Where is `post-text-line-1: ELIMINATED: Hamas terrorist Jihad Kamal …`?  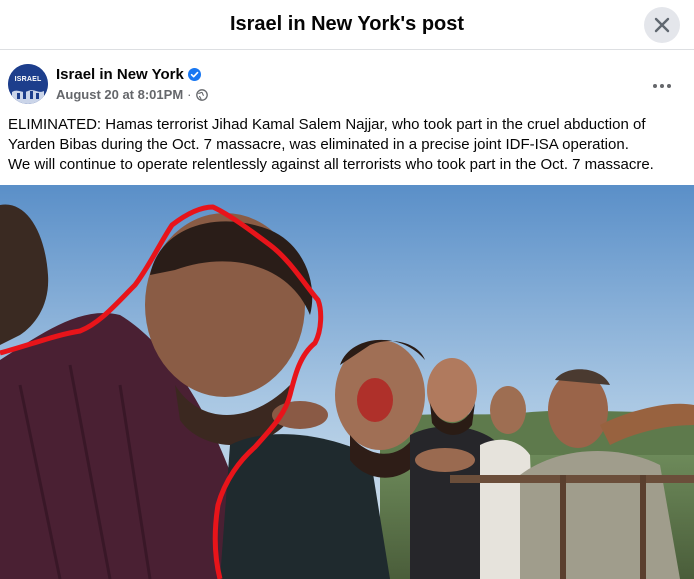 post-text-line-1: ELIMINATED: Hamas terrorist Jihad Kamal … is located at coordinates (327, 134).